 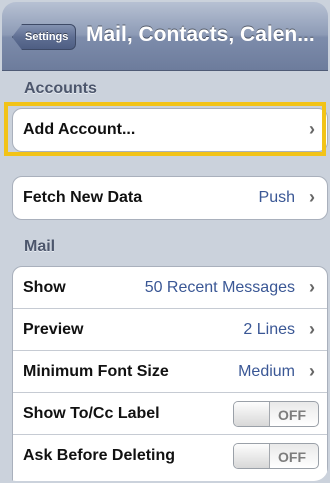 What do you see at coordinates (165, 129) in the screenshot?
I see `highlight-box` at bounding box center [165, 129].